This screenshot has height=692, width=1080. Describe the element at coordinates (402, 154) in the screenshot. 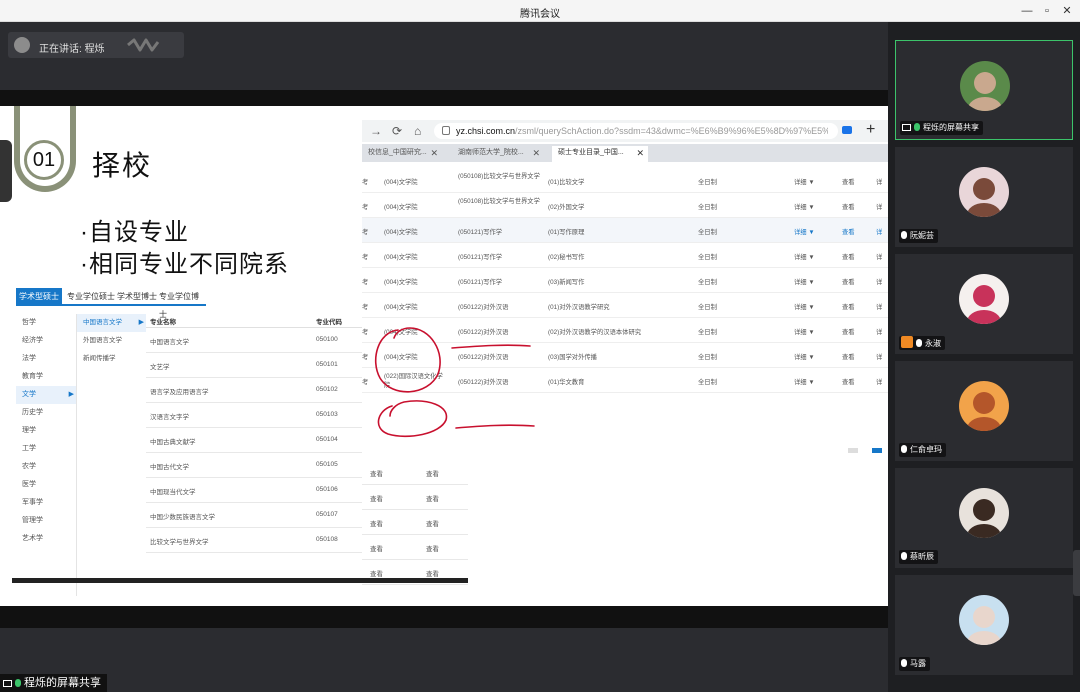

I see `browser-tab: 校信息_中国研究... ✕` at that location.